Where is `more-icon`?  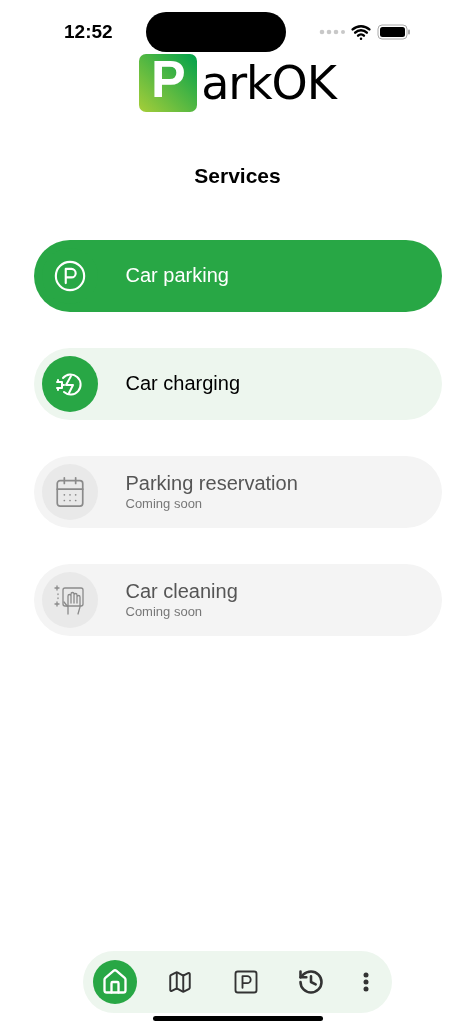
more-icon is located at coordinates (366, 982).